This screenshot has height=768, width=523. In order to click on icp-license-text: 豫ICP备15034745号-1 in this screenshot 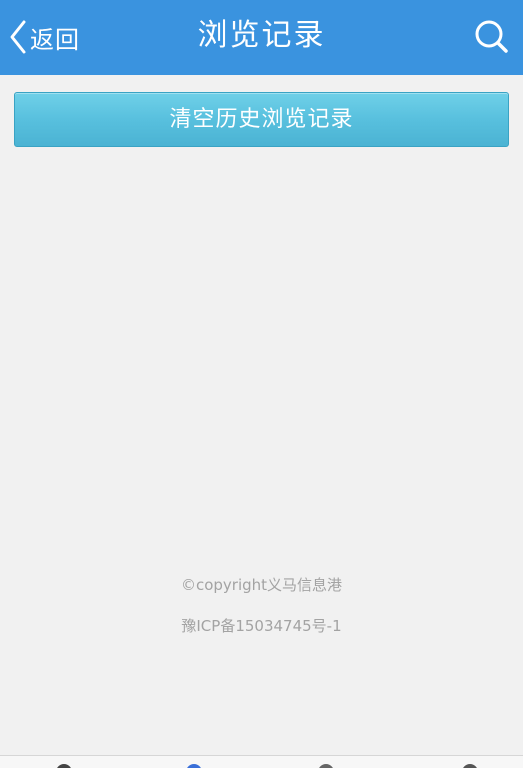, I will do `click(261, 626)`.